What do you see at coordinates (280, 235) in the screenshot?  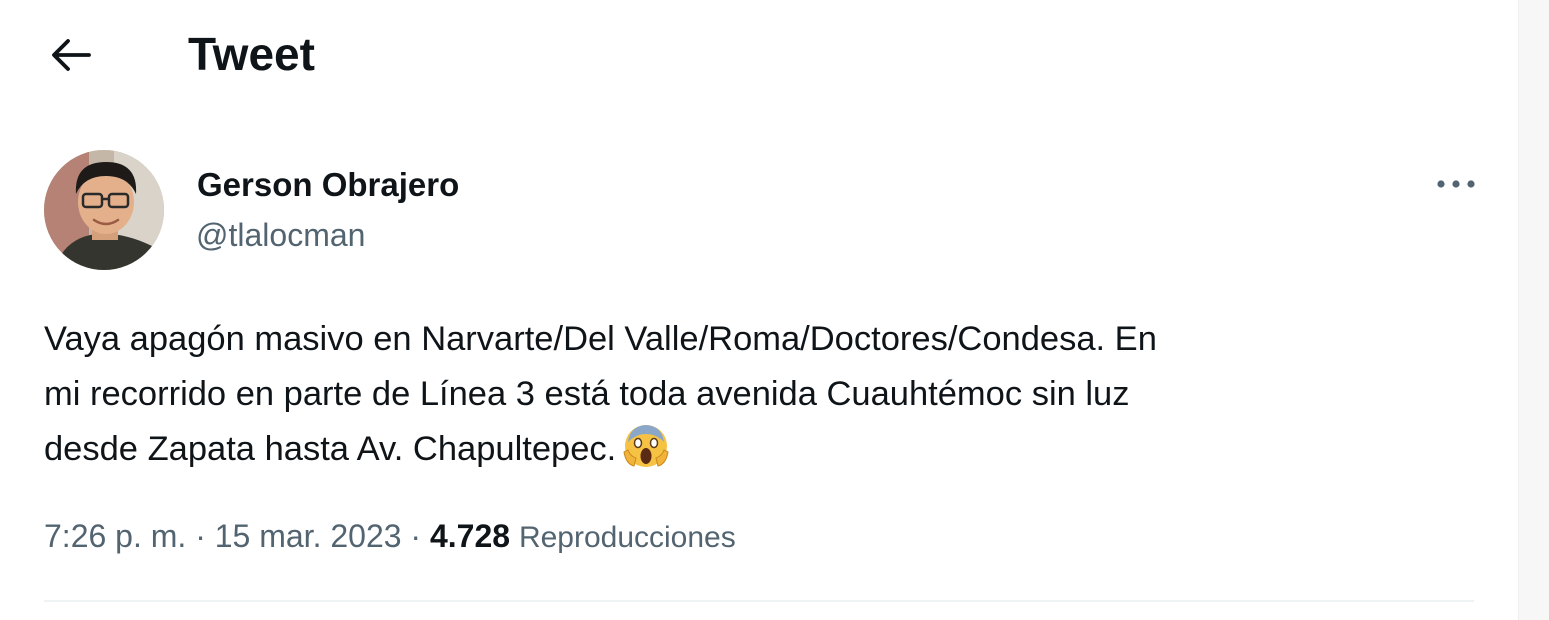 I see `author-handle: @tlalocman` at bounding box center [280, 235].